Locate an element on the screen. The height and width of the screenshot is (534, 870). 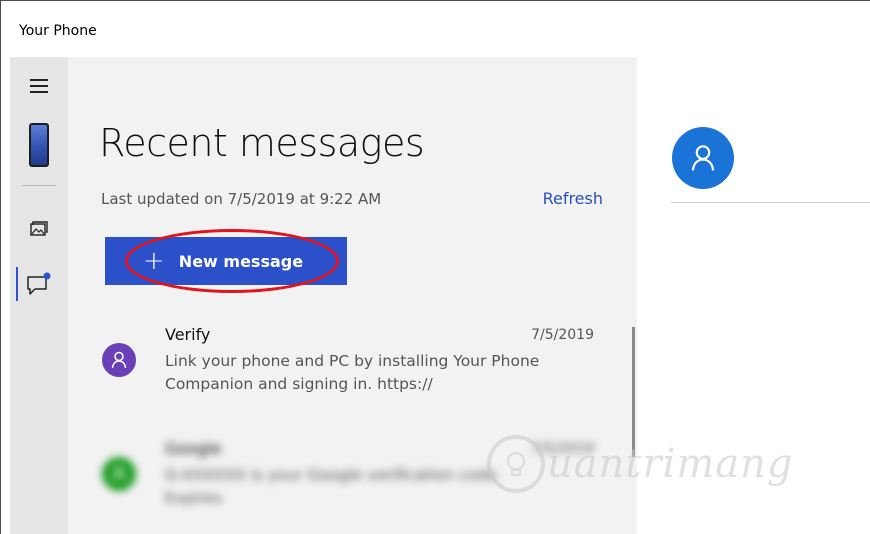
title-bar: Your Phone is located at coordinates (435, 29).